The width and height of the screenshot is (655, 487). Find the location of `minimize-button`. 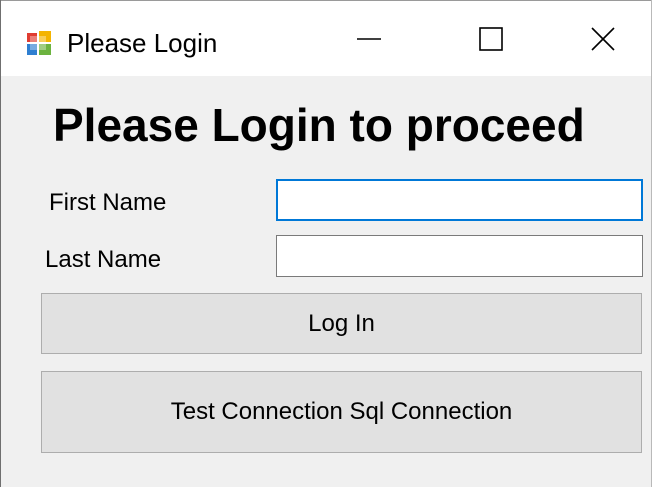

minimize-button is located at coordinates (369, 39).